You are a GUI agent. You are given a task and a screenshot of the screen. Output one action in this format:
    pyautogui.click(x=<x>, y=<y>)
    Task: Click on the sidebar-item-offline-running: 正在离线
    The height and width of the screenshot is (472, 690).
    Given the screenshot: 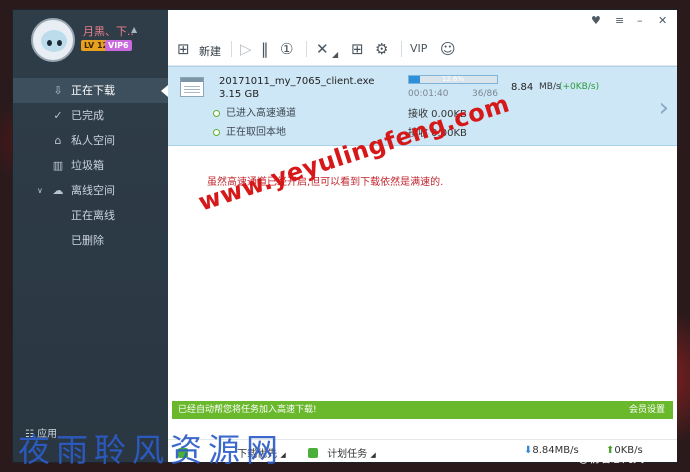 What is the action you would take?
    pyautogui.click(x=90, y=215)
    